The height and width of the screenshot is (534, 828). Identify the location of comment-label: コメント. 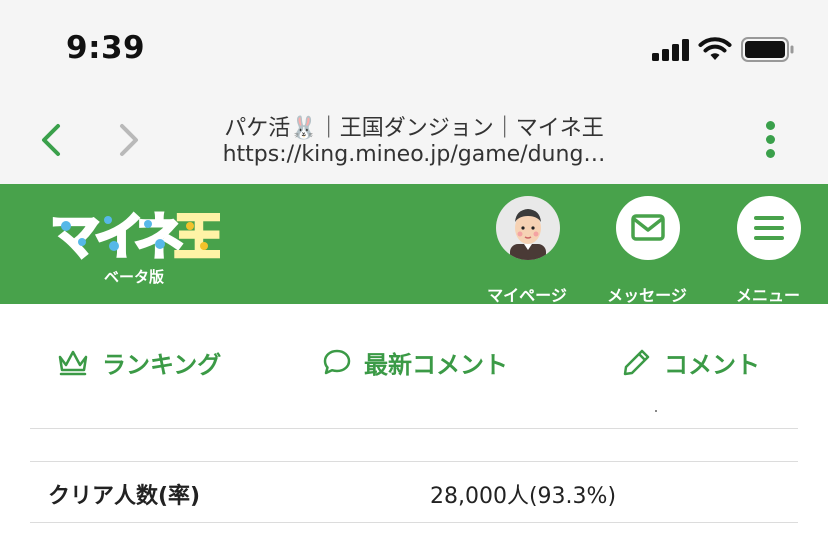
(712, 364).